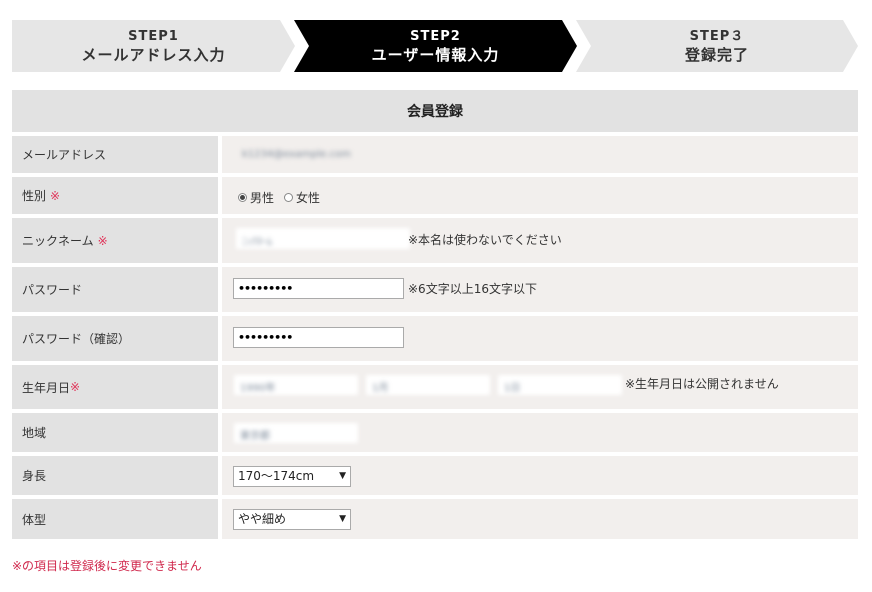 The image size is (872, 592). I want to click on birthdate-row: 生年月日 ※ 1990年 1月 1日 ※生年月日は公開されません, so click(435, 387).